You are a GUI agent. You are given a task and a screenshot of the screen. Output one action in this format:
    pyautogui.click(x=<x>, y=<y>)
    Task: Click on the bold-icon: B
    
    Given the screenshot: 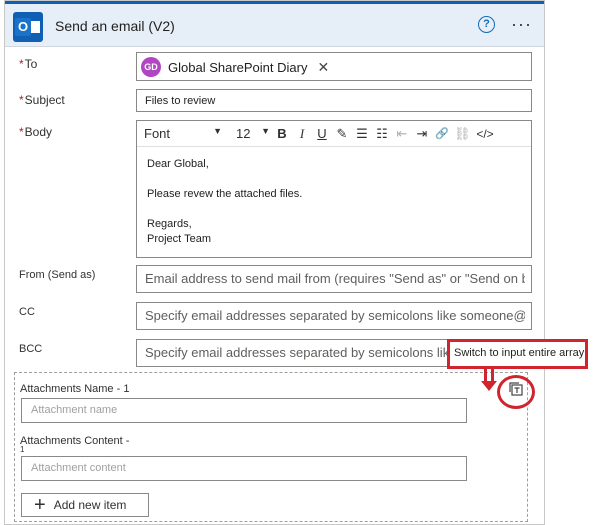 What is the action you would take?
    pyautogui.click(x=282, y=133)
    